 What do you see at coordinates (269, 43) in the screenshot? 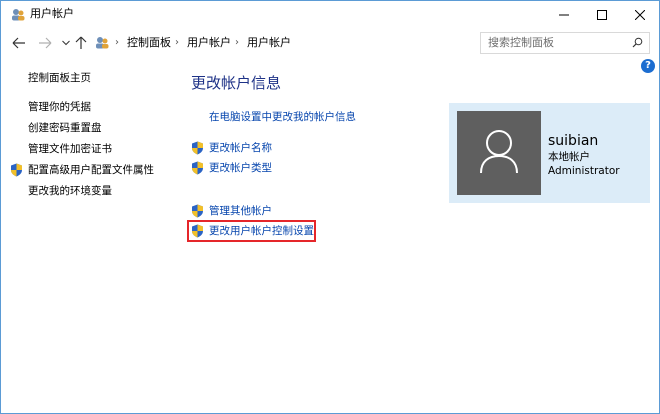
I see `breadcrumb-user-accounts-current: 用户帐户` at bounding box center [269, 43].